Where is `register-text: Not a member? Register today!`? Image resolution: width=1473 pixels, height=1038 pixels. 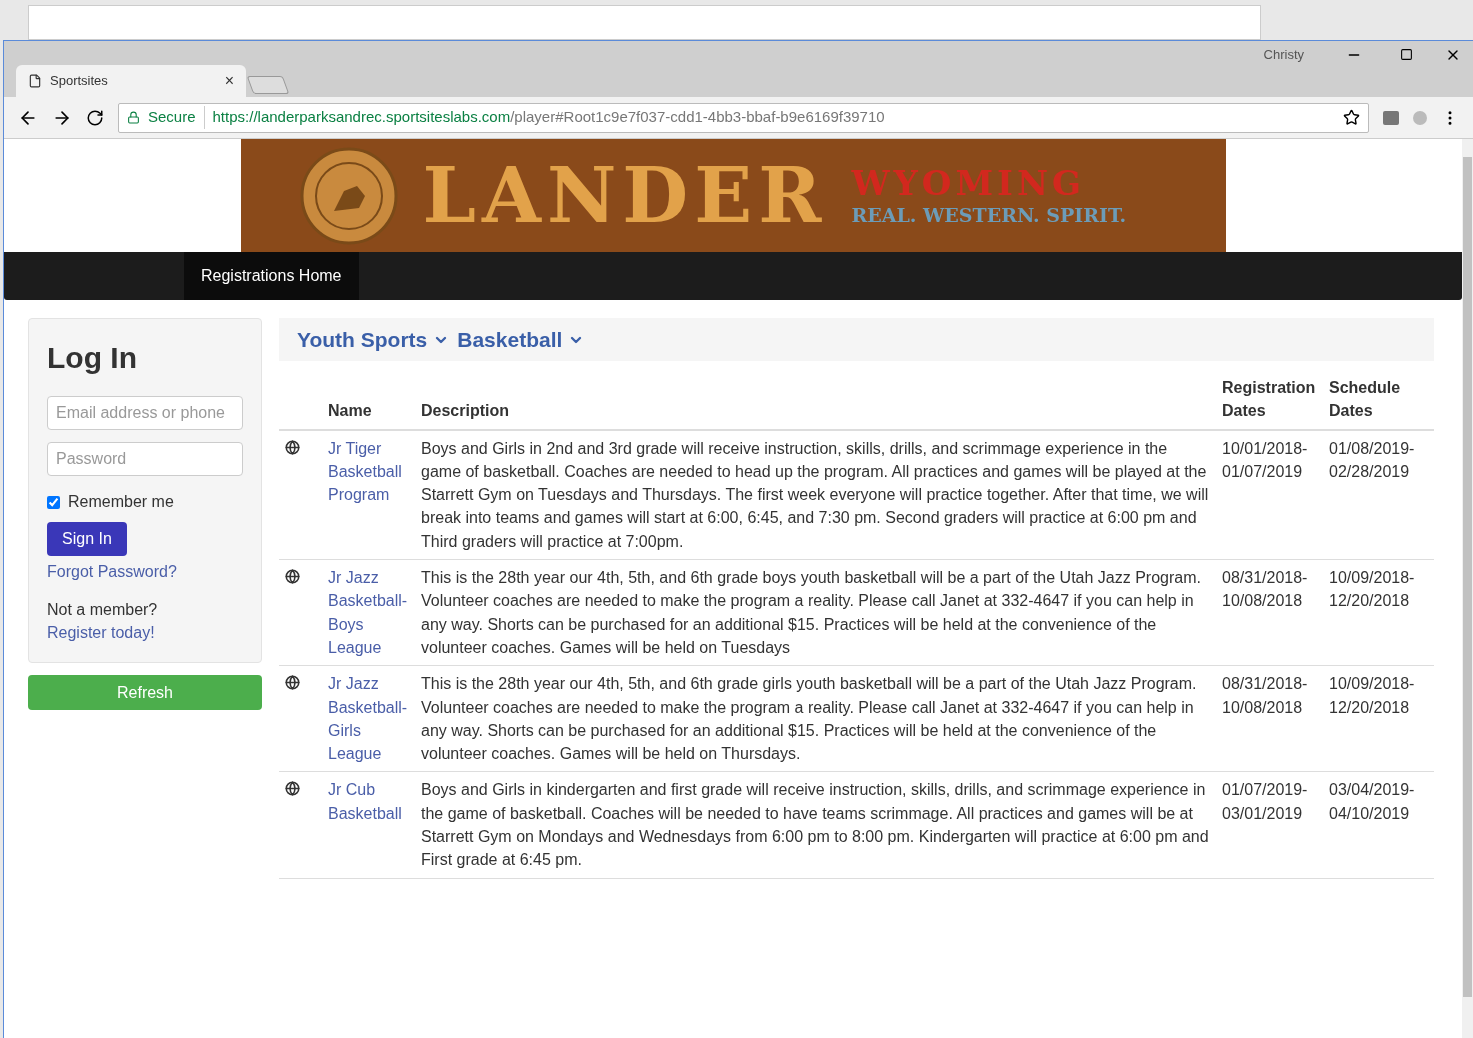
register-text: Not a member? Register today! is located at coordinates (103, 621).